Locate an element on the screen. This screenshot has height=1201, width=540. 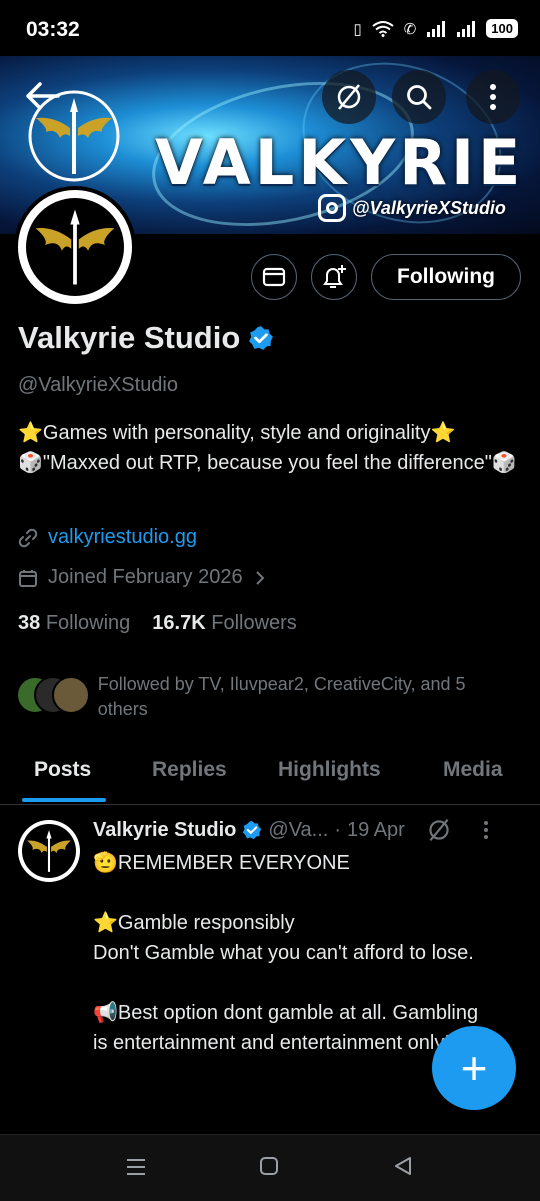
post-header: Valkyrie Studio @Va... · 19 Apr is located at coordinates (305, 830).